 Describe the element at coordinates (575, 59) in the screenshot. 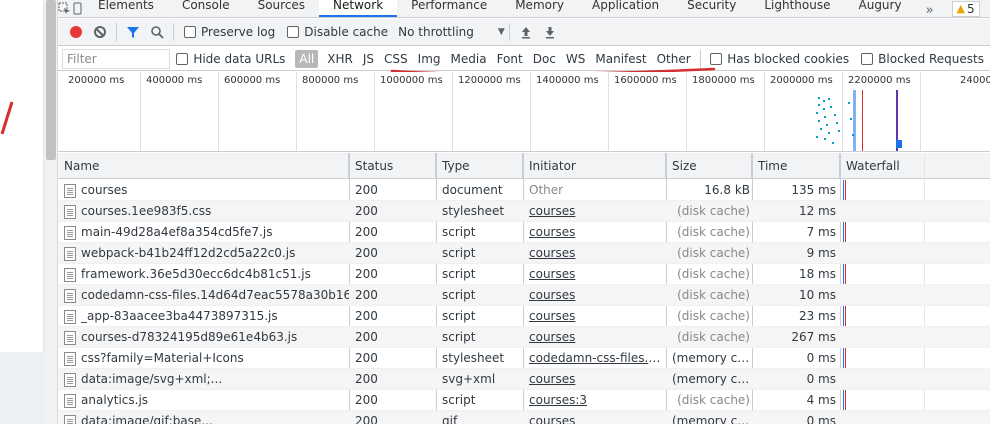

I see `type-filter-ws: WS` at that location.